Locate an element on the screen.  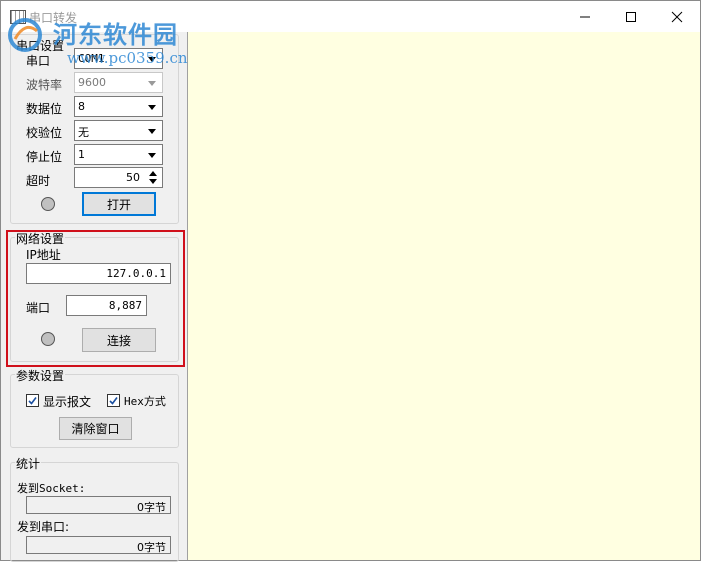
minimize-button is located at coordinates (585, 16).